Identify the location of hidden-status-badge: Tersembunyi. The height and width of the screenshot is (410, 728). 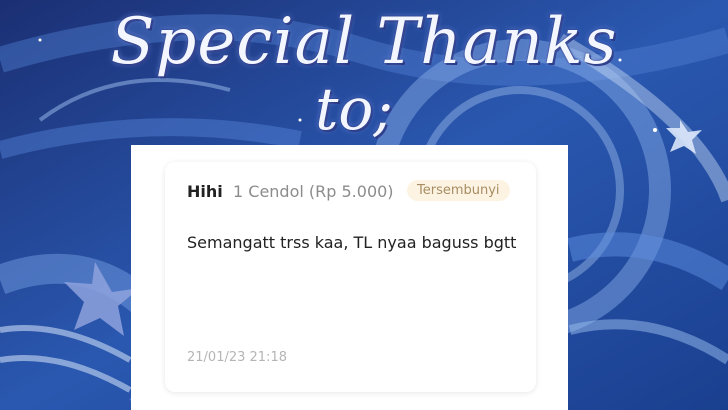
(458, 190).